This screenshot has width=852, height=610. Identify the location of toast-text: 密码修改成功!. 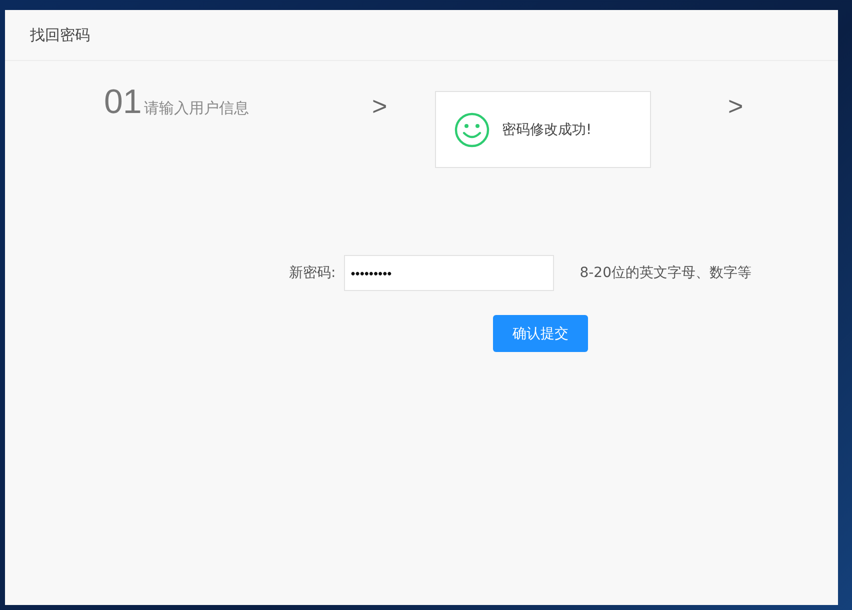
(547, 129).